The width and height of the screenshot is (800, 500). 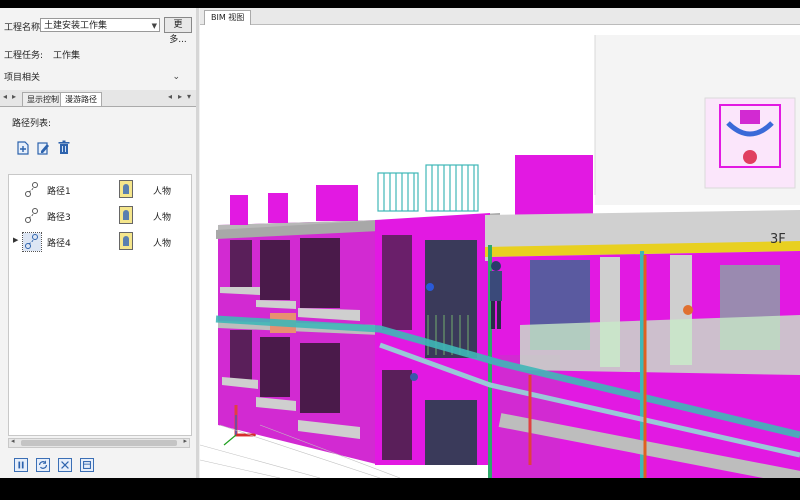 What do you see at coordinates (197, 243) in the screenshot?
I see `panel-splitter` at bounding box center [197, 243].